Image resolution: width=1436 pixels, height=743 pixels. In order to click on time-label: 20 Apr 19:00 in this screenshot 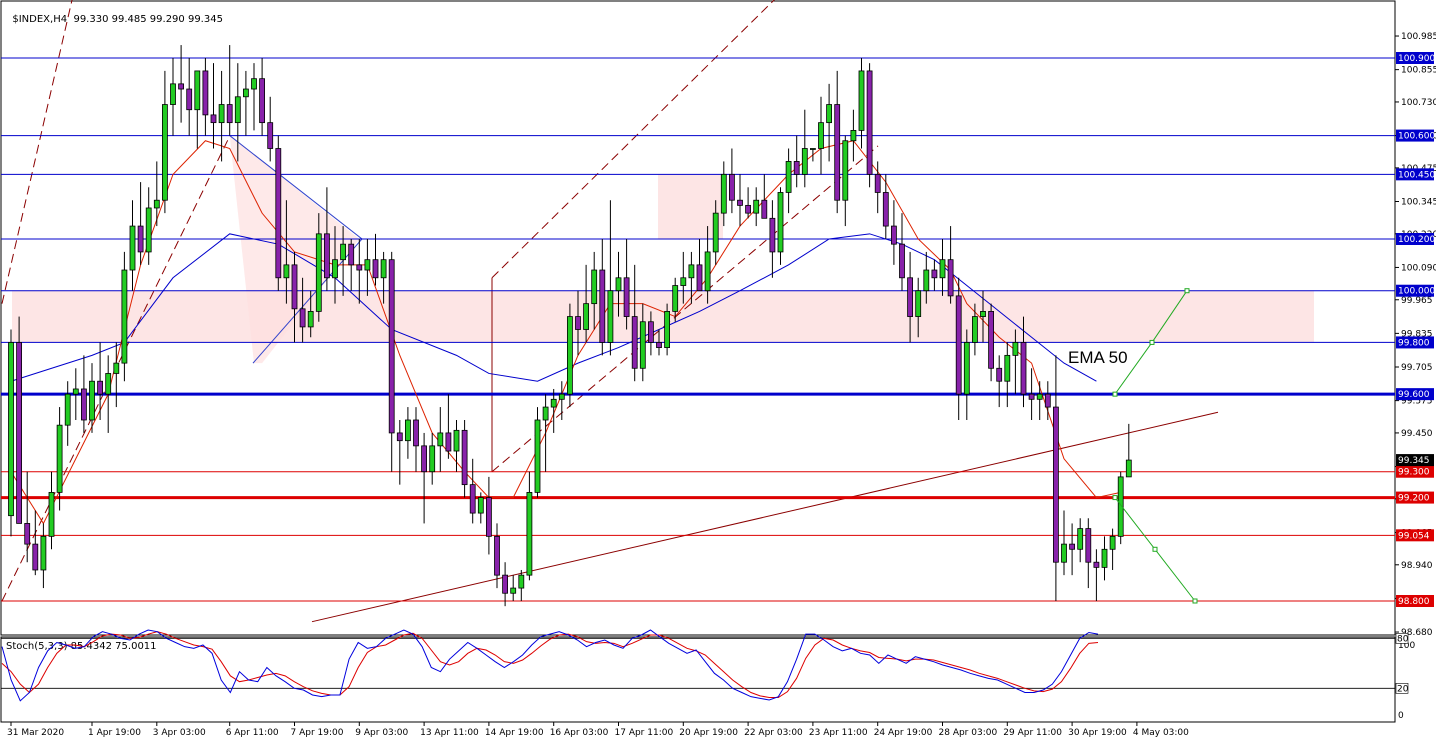, I will do `click(708, 733)`.